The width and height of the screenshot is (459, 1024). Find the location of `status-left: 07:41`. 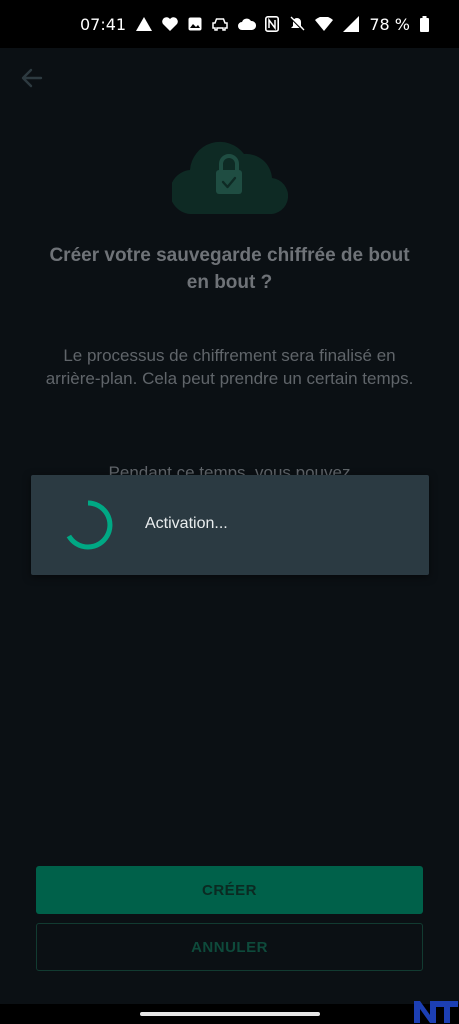

status-left: 07:41 is located at coordinates (168, 24).